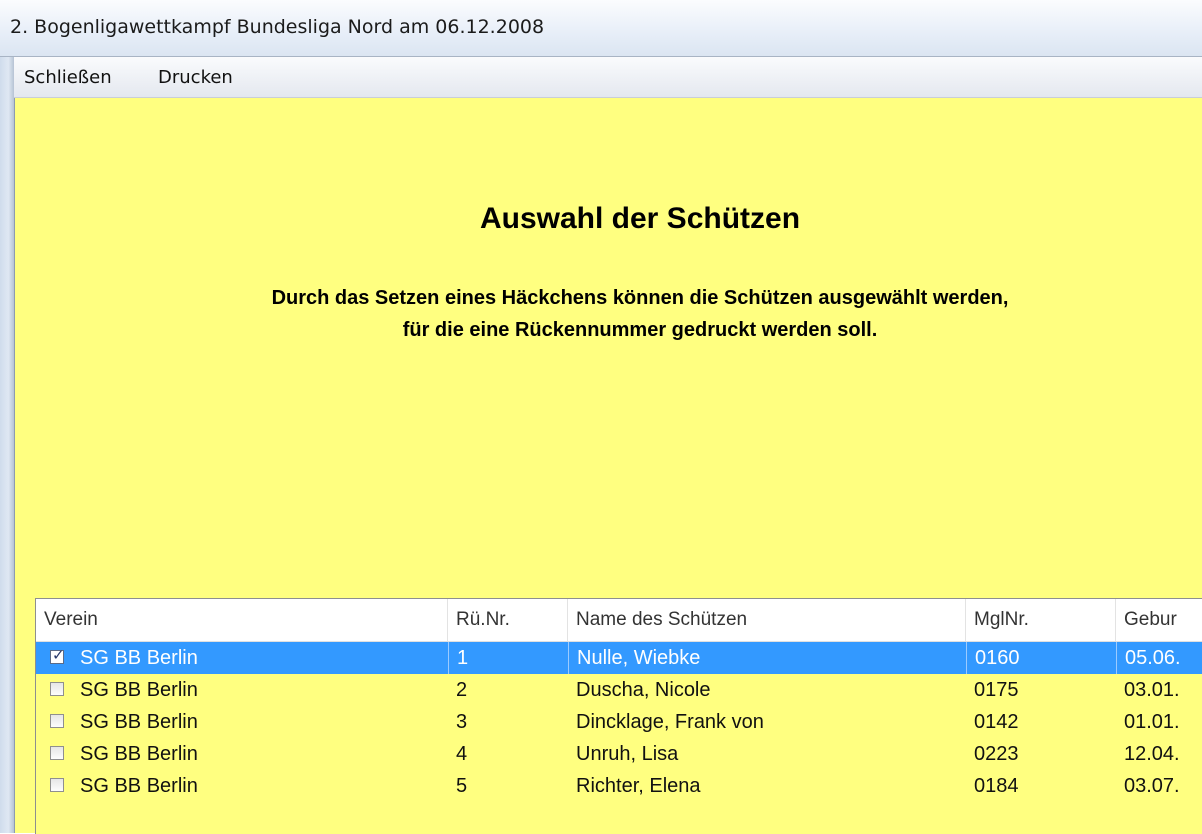  What do you see at coordinates (1152, 754) in the screenshot?
I see `cell-geburtsdatum: 12.04.` at bounding box center [1152, 754].